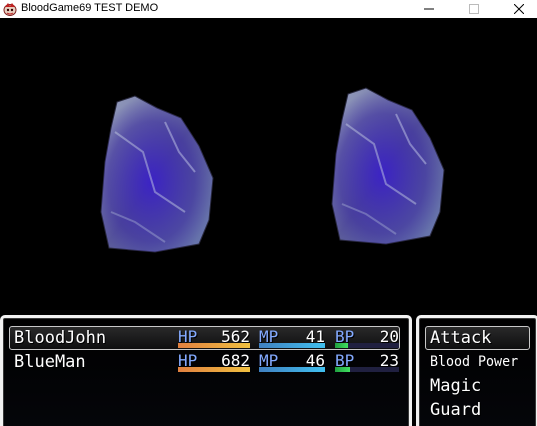  Describe the element at coordinates (60, 338) in the screenshot. I see `actor-name: BloodJohn` at that location.